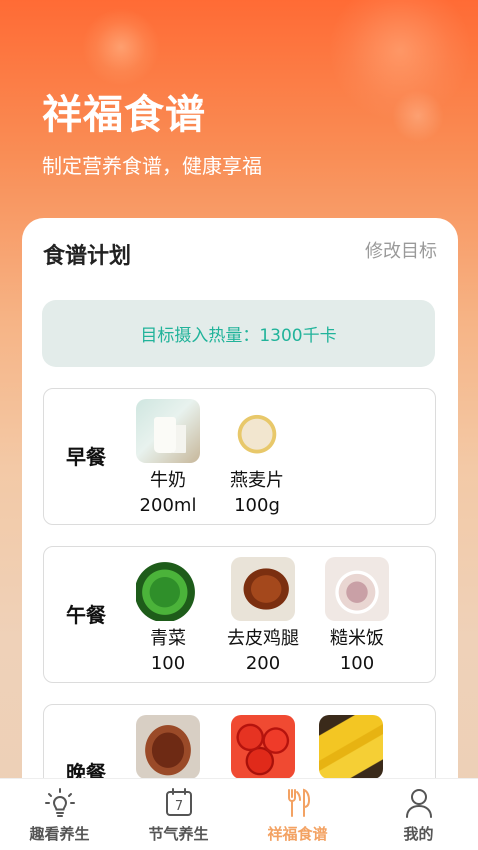  What do you see at coordinates (168, 589) in the screenshot?
I see `greens-image` at bounding box center [168, 589].